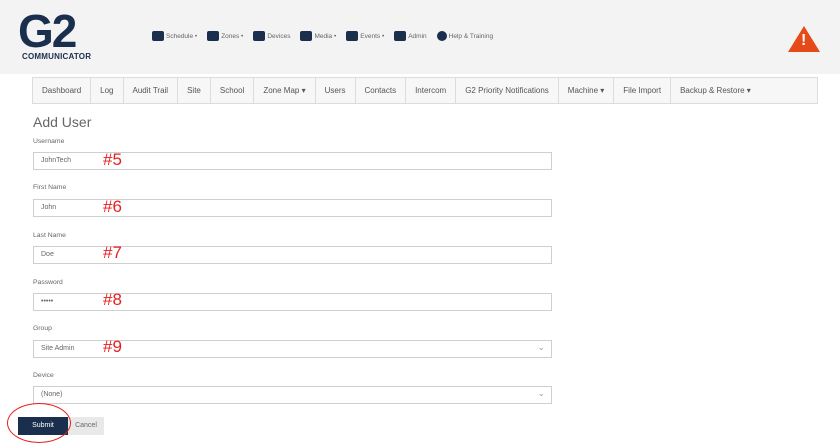  I want to click on nav-zones: Zones •, so click(225, 36).